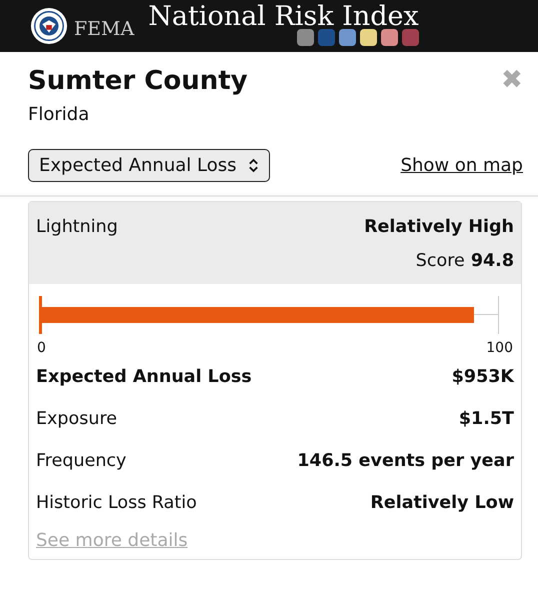 Image resolution: width=538 pixels, height=600 pixels. I want to click on metric-value: $1.5T, so click(486, 419).